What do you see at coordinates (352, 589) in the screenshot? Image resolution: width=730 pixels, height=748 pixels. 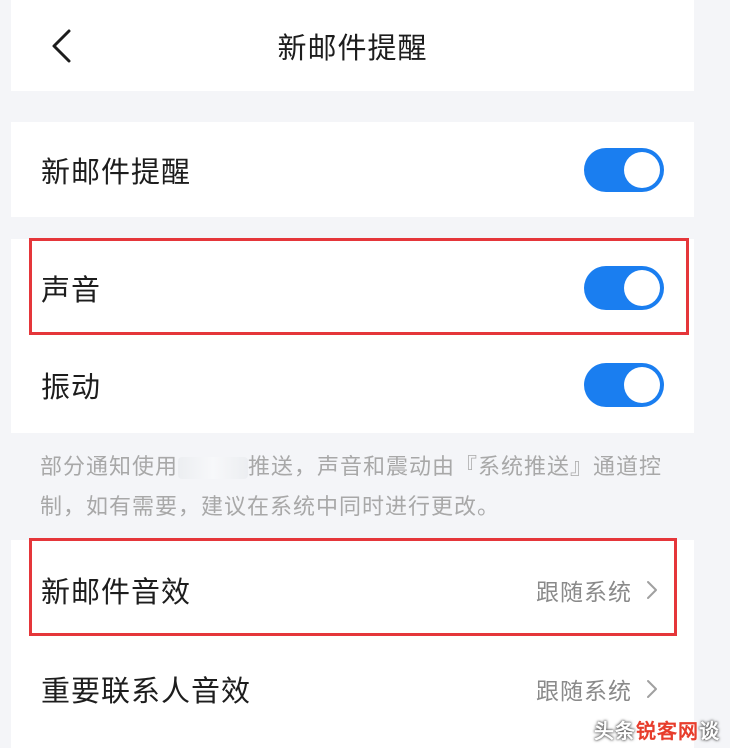 I see `setting-row-new-mail-sound: 新邮件音效 跟随系统` at bounding box center [352, 589].